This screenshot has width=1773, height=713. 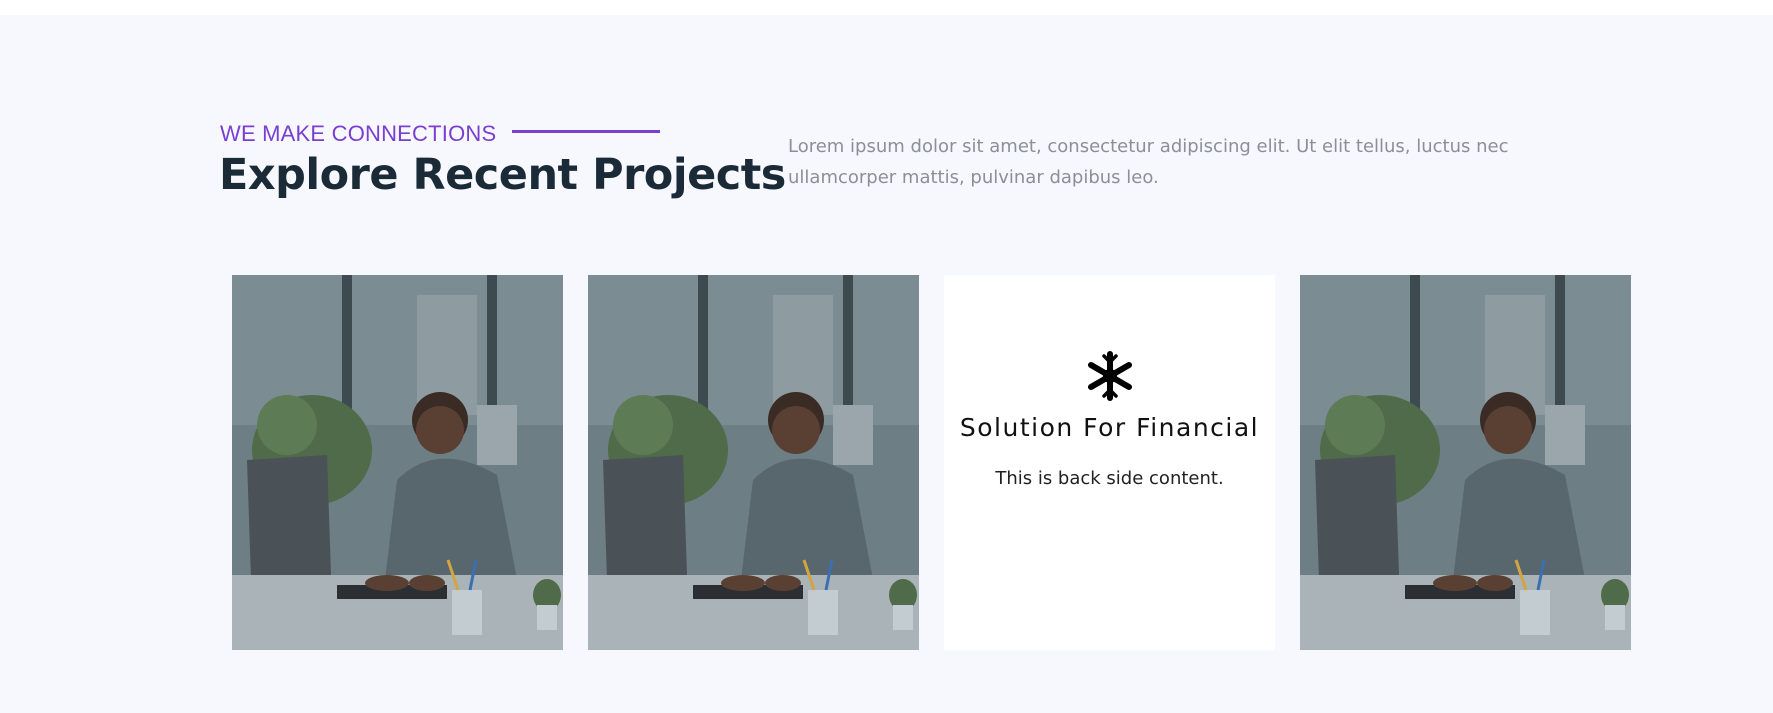 I want to click on card-text: This is back side content., so click(x=1109, y=478).